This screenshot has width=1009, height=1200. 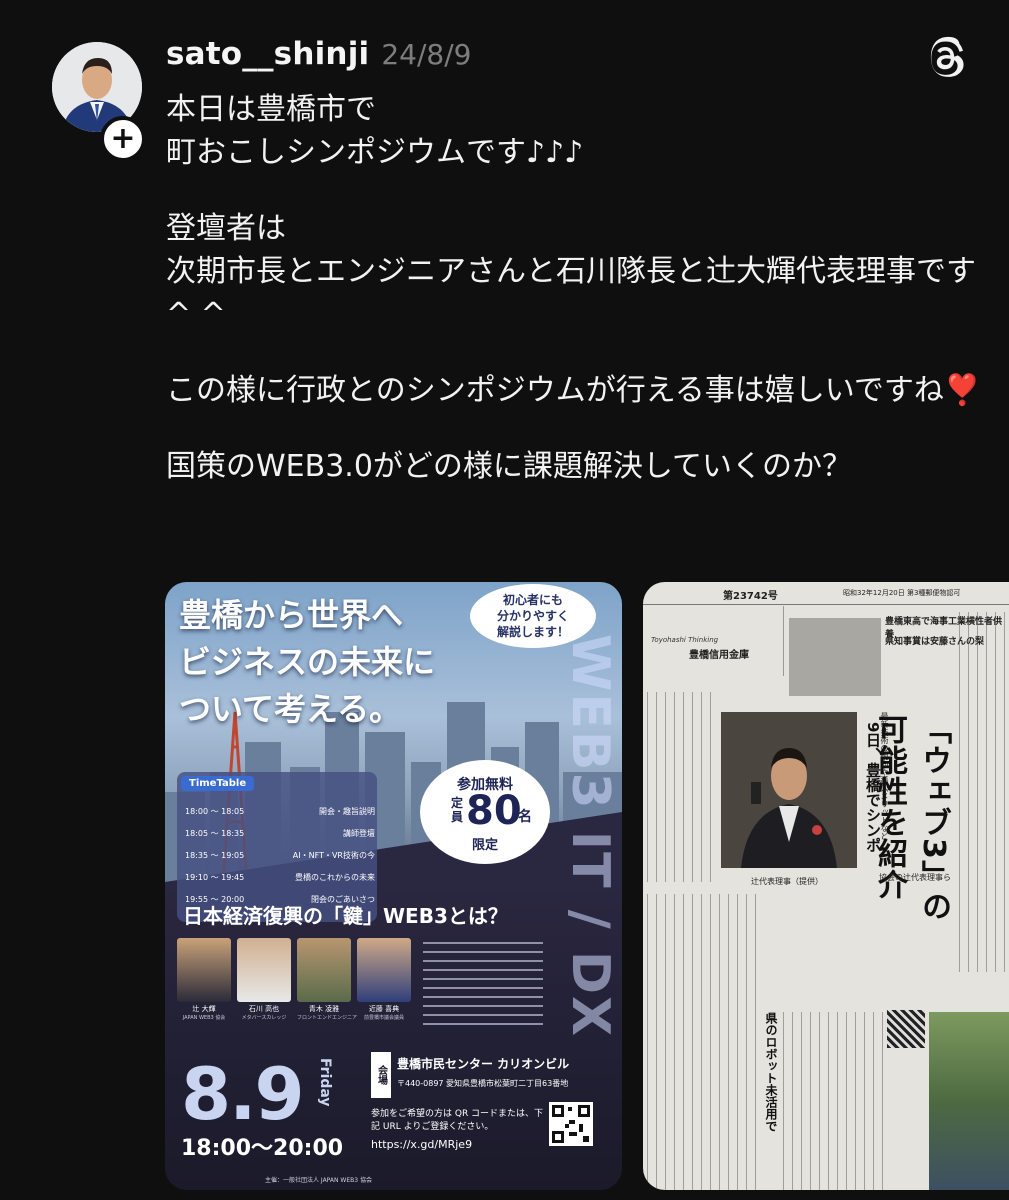 What do you see at coordinates (835, 657) in the screenshot?
I see `top-photo` at bounding box center [835, 657].